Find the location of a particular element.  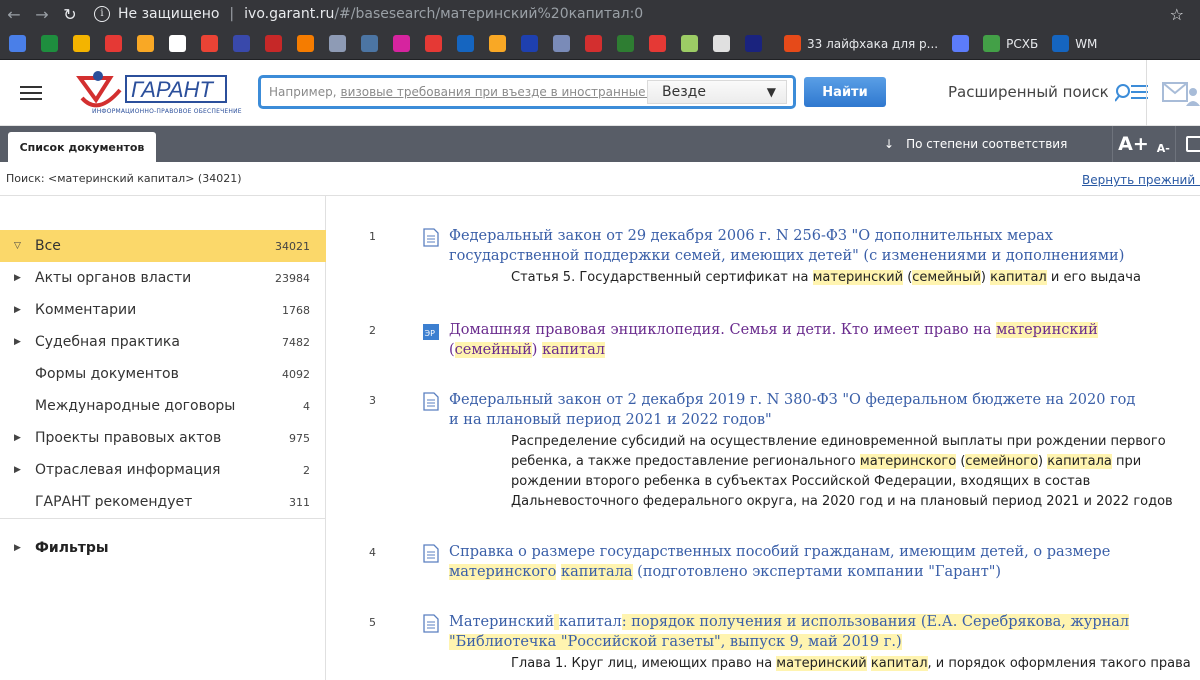

bookmark-item: РСХБ is located at coordinates (1010, 43).